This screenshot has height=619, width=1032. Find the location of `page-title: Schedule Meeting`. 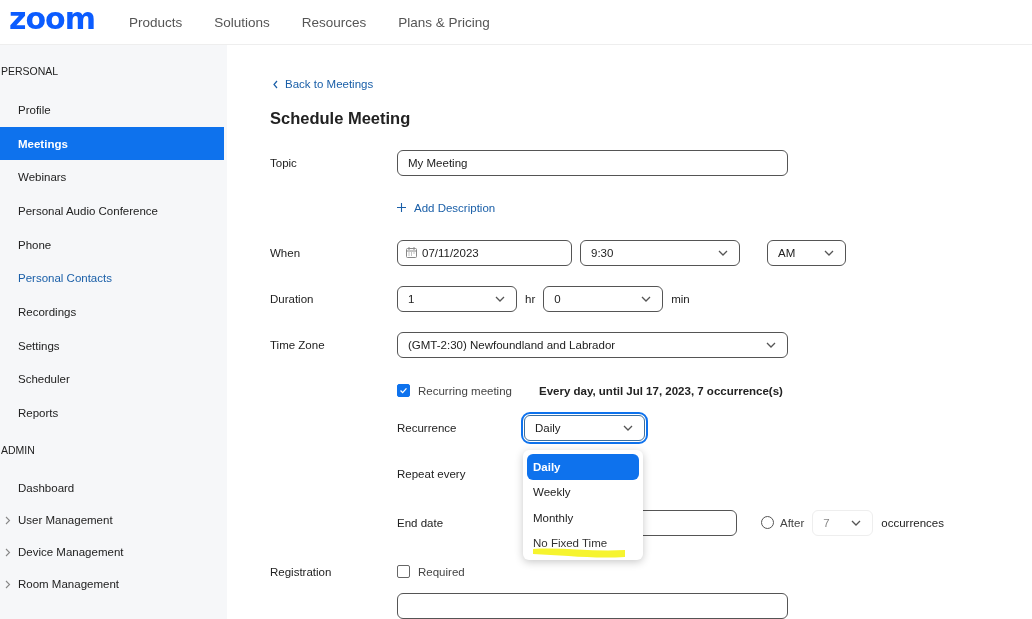

page-title: Schedule Meeting is located at coordinates (340, 118).